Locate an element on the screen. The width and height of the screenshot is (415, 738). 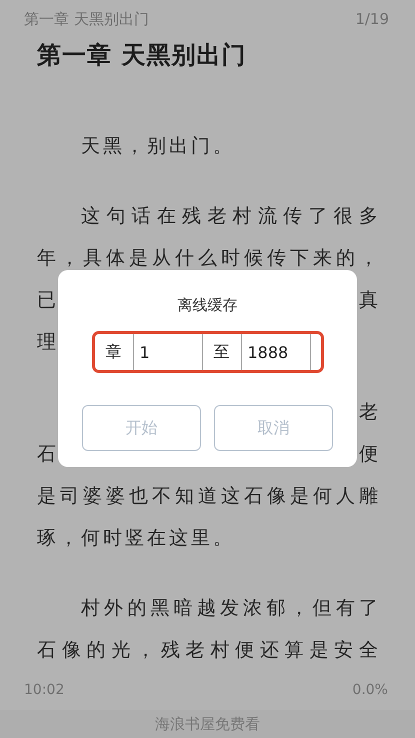
chapter-title: 第一章 天黑别出门 is located at coordinates (142, 55).